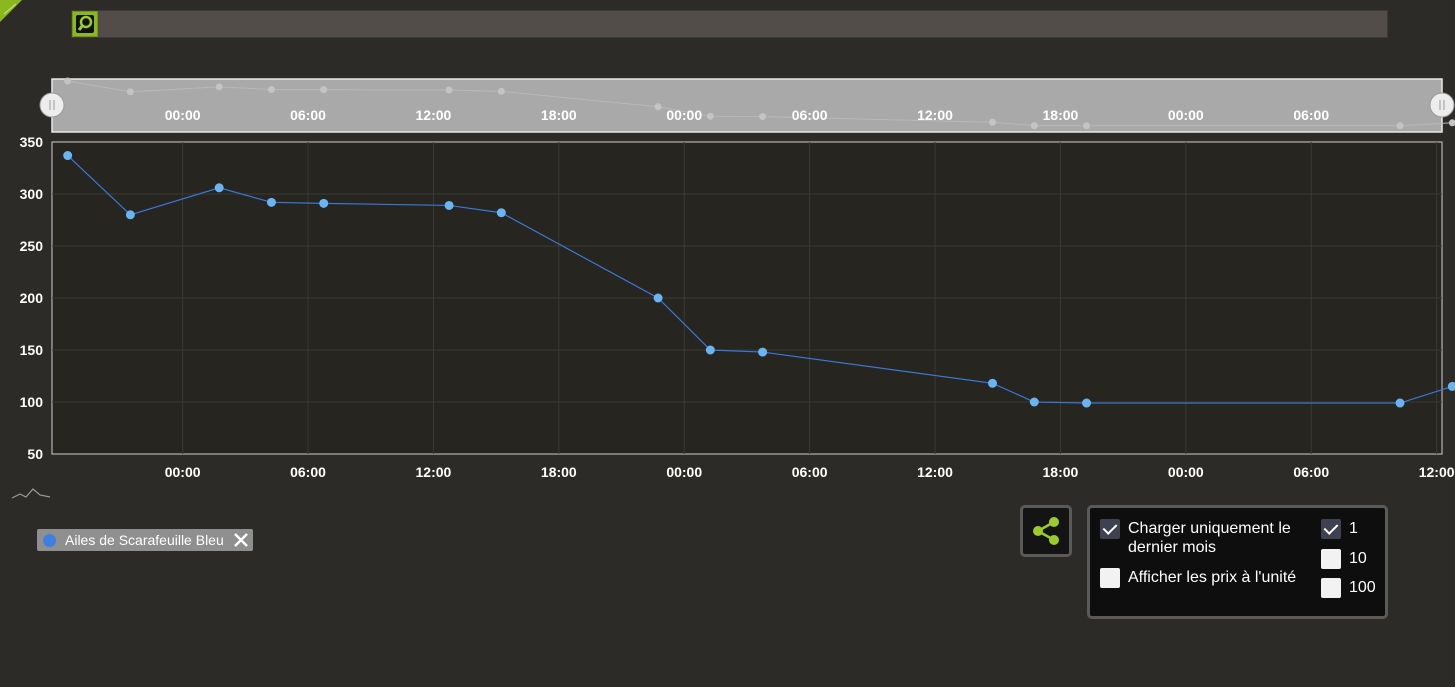 Image resolution: width=1455 pixels, height=687 pixels. Describe the element at coordinates (32, 246) in the screenshot. I see `y-tick-label: 250` at that location.